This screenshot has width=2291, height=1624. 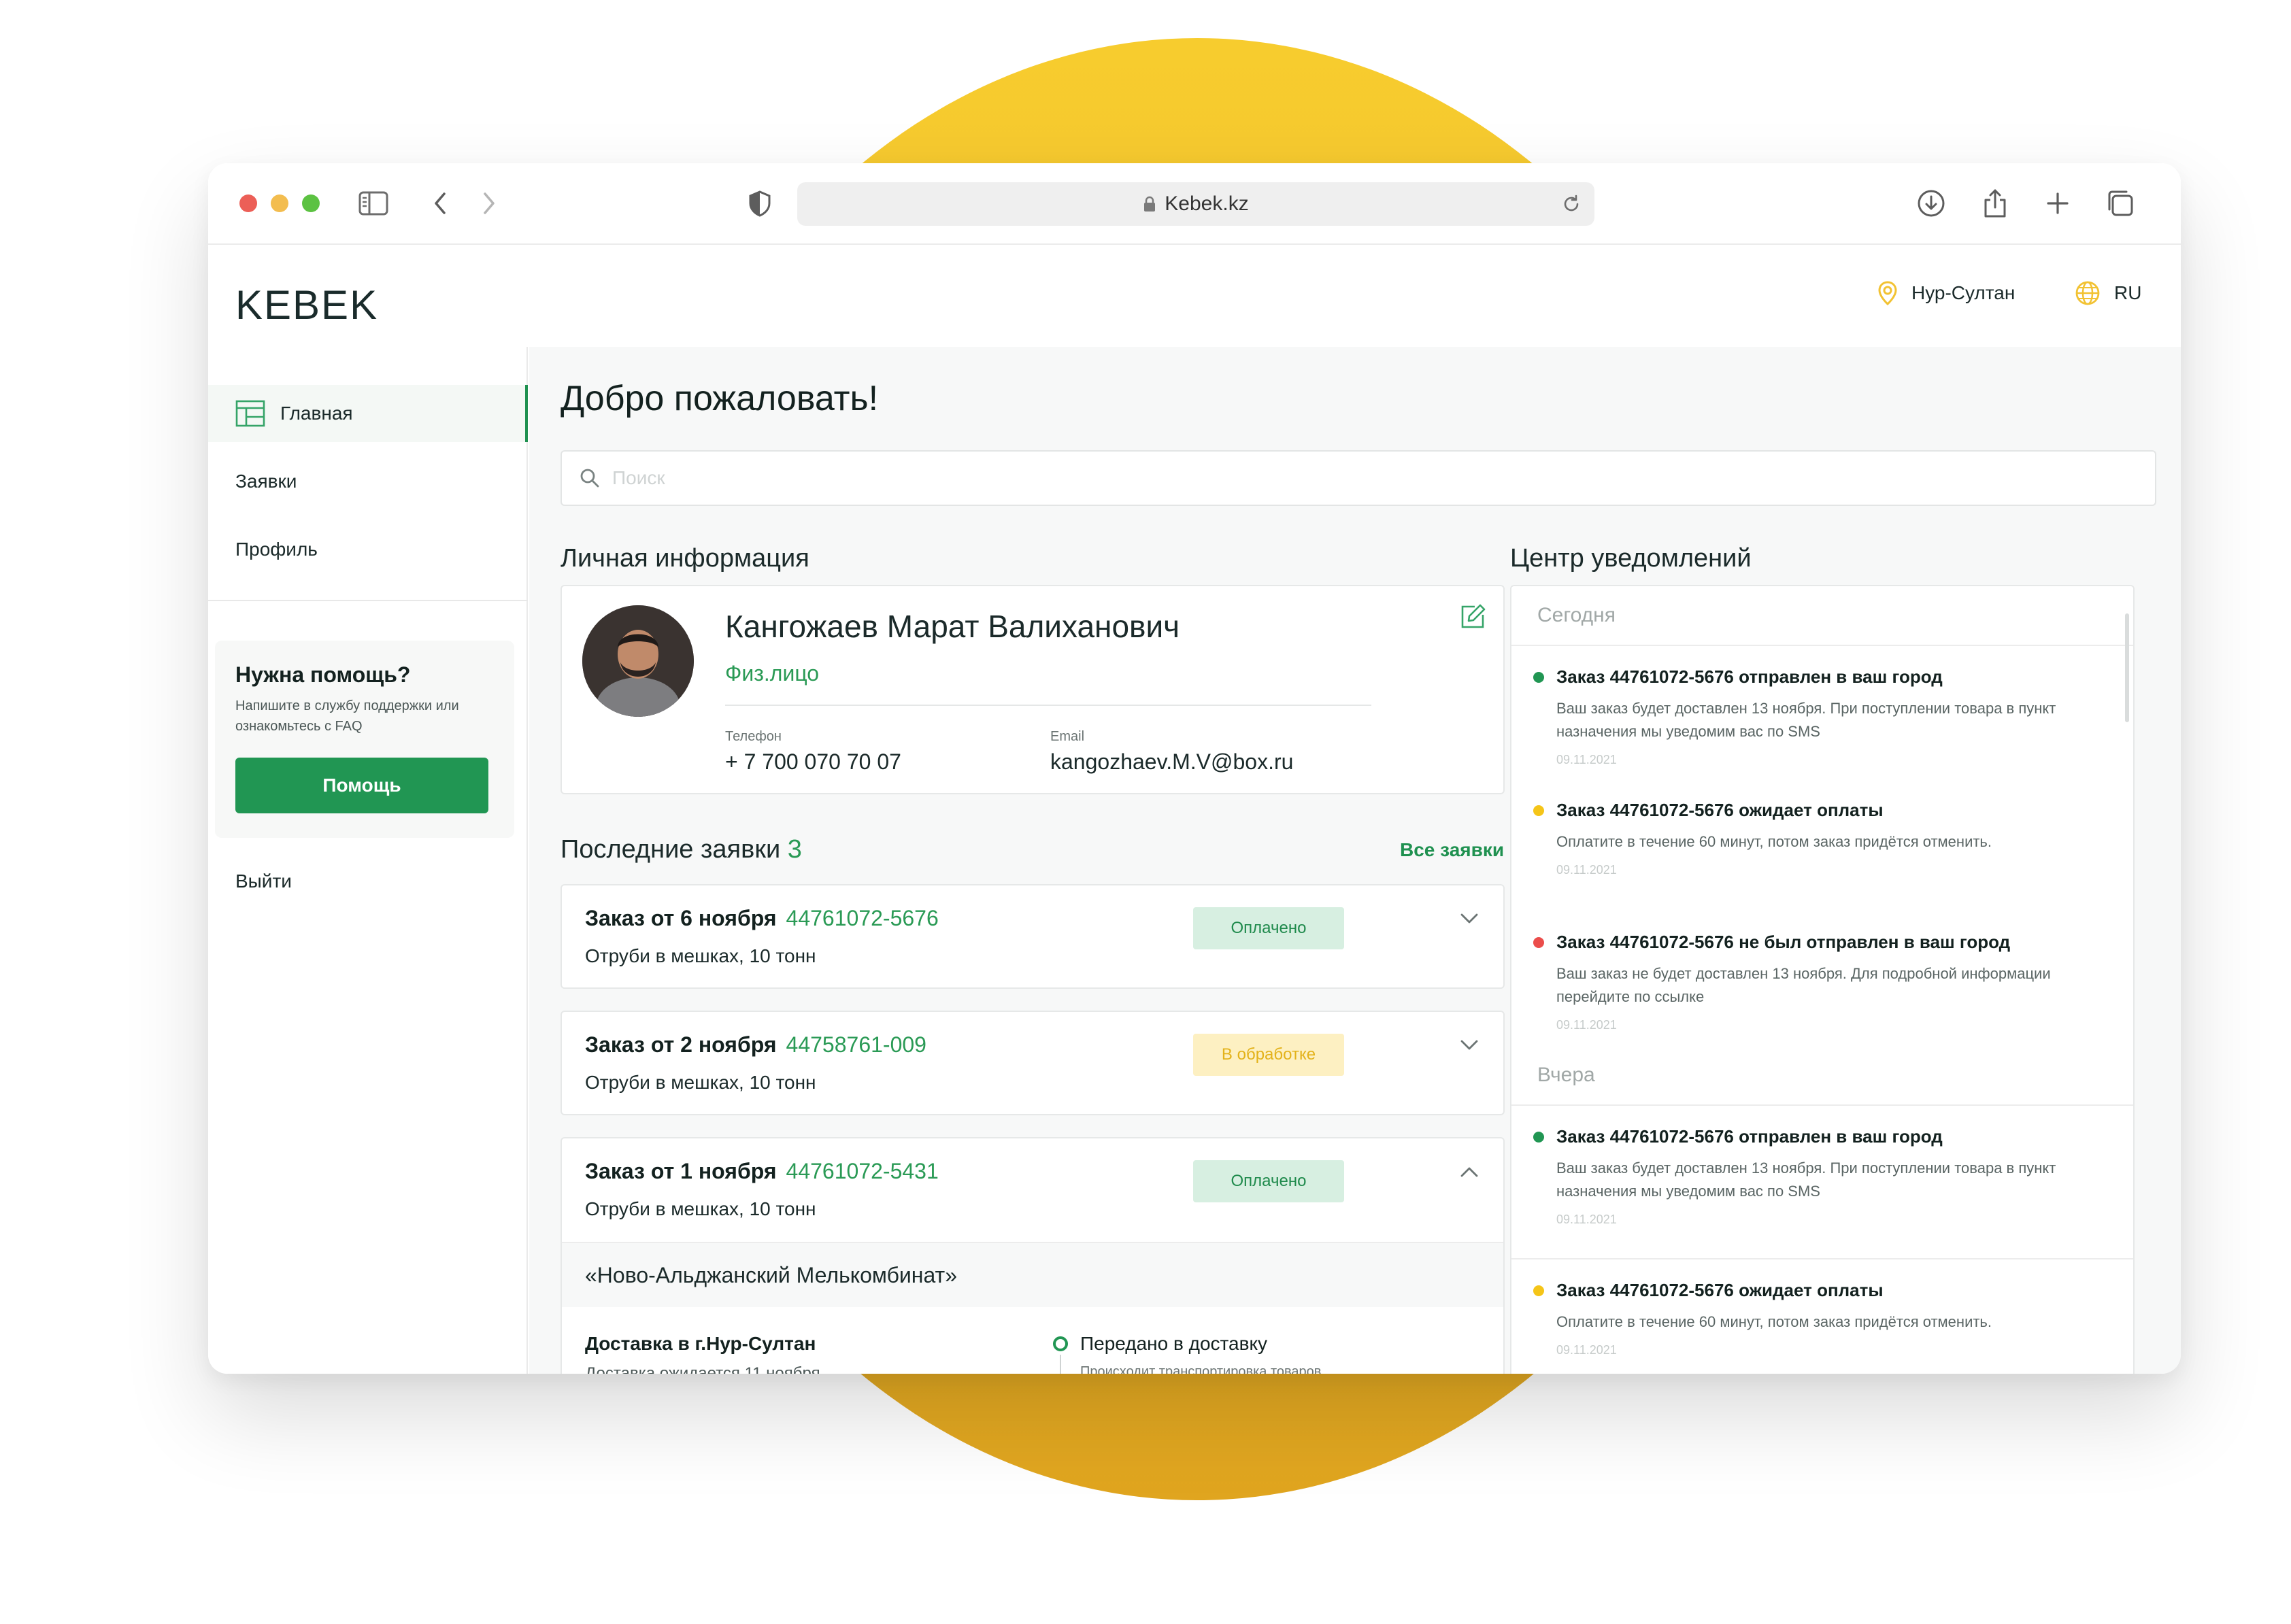 I want to click on location-pin-icon, so click(x=1887, y=293).